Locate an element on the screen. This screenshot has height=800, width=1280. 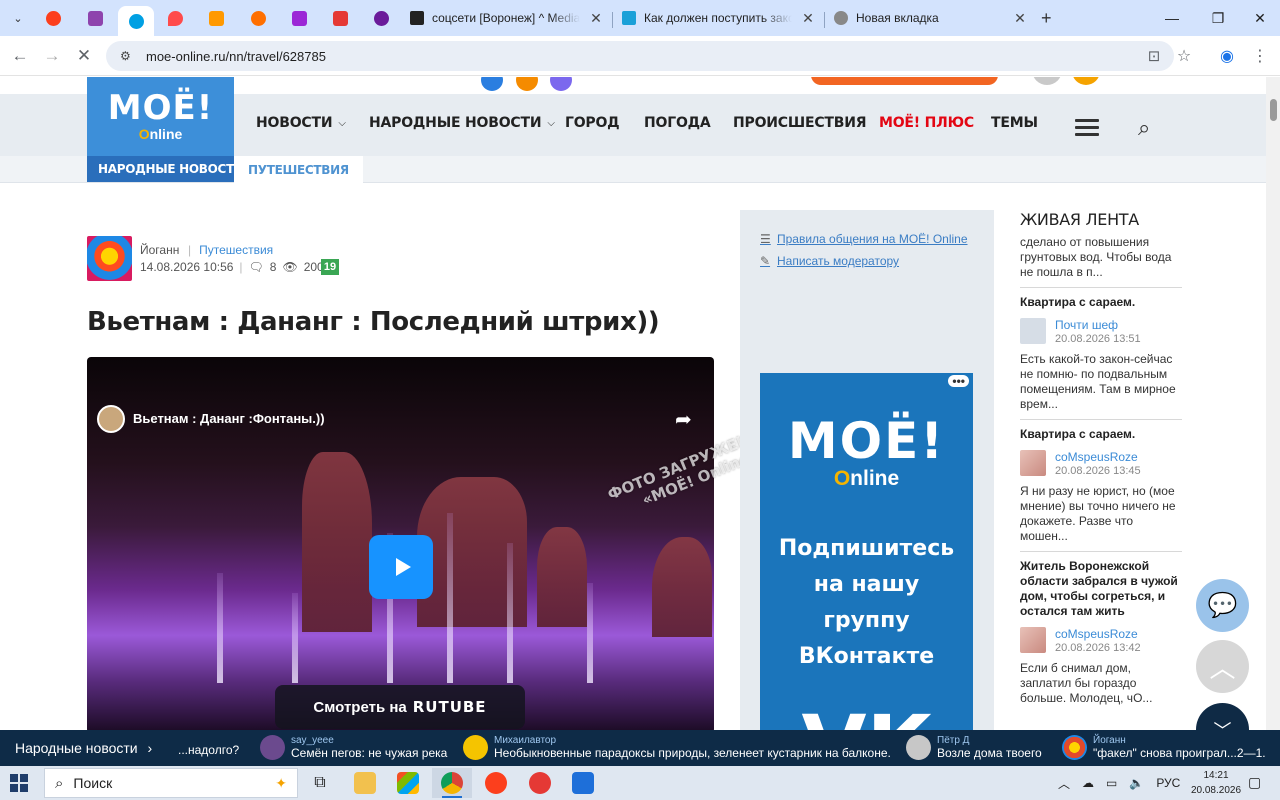
scrollbar-thumb is located at coordinates (1273, 110).